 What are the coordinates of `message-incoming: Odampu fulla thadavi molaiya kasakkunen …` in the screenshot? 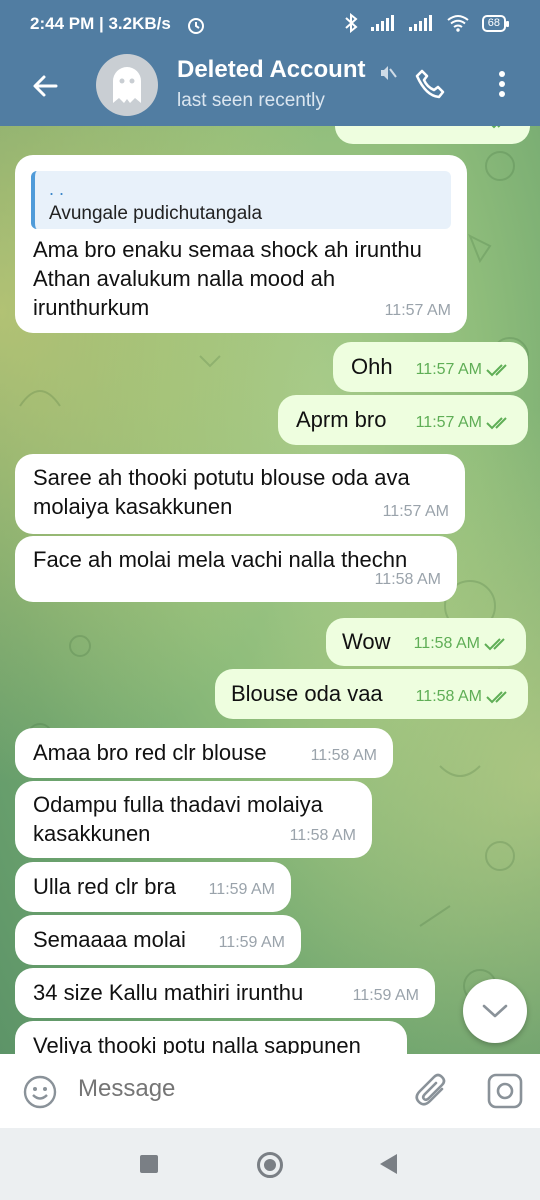 It's located at (193, 819).